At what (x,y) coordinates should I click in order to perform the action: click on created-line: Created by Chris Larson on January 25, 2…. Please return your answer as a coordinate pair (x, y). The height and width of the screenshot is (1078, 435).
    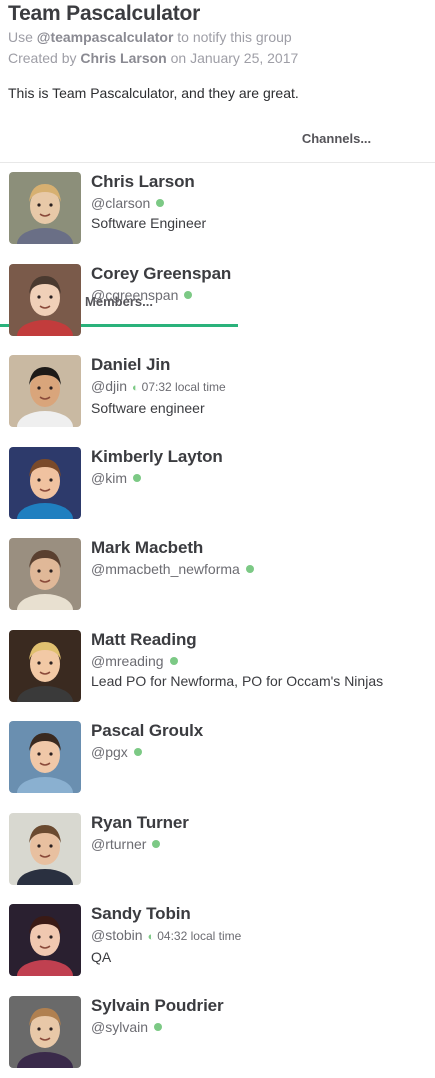
    Looking at the image, I should click on (218, 58).